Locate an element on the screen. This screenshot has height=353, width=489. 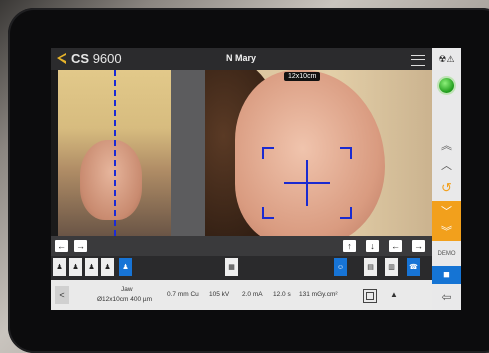
sinus-select-icon: ▥ is located at coordinates (391, 267).